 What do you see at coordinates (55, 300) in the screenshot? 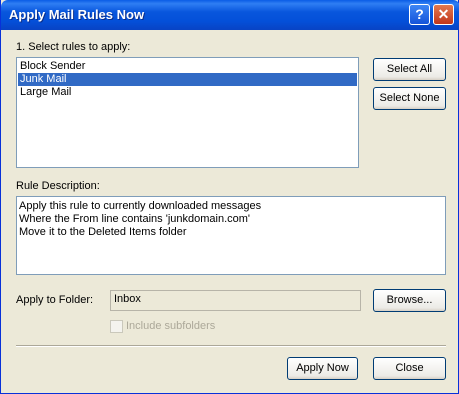
I see `apply-to-folder-label: Apply to Folder:` at bounding box center [55, 300].